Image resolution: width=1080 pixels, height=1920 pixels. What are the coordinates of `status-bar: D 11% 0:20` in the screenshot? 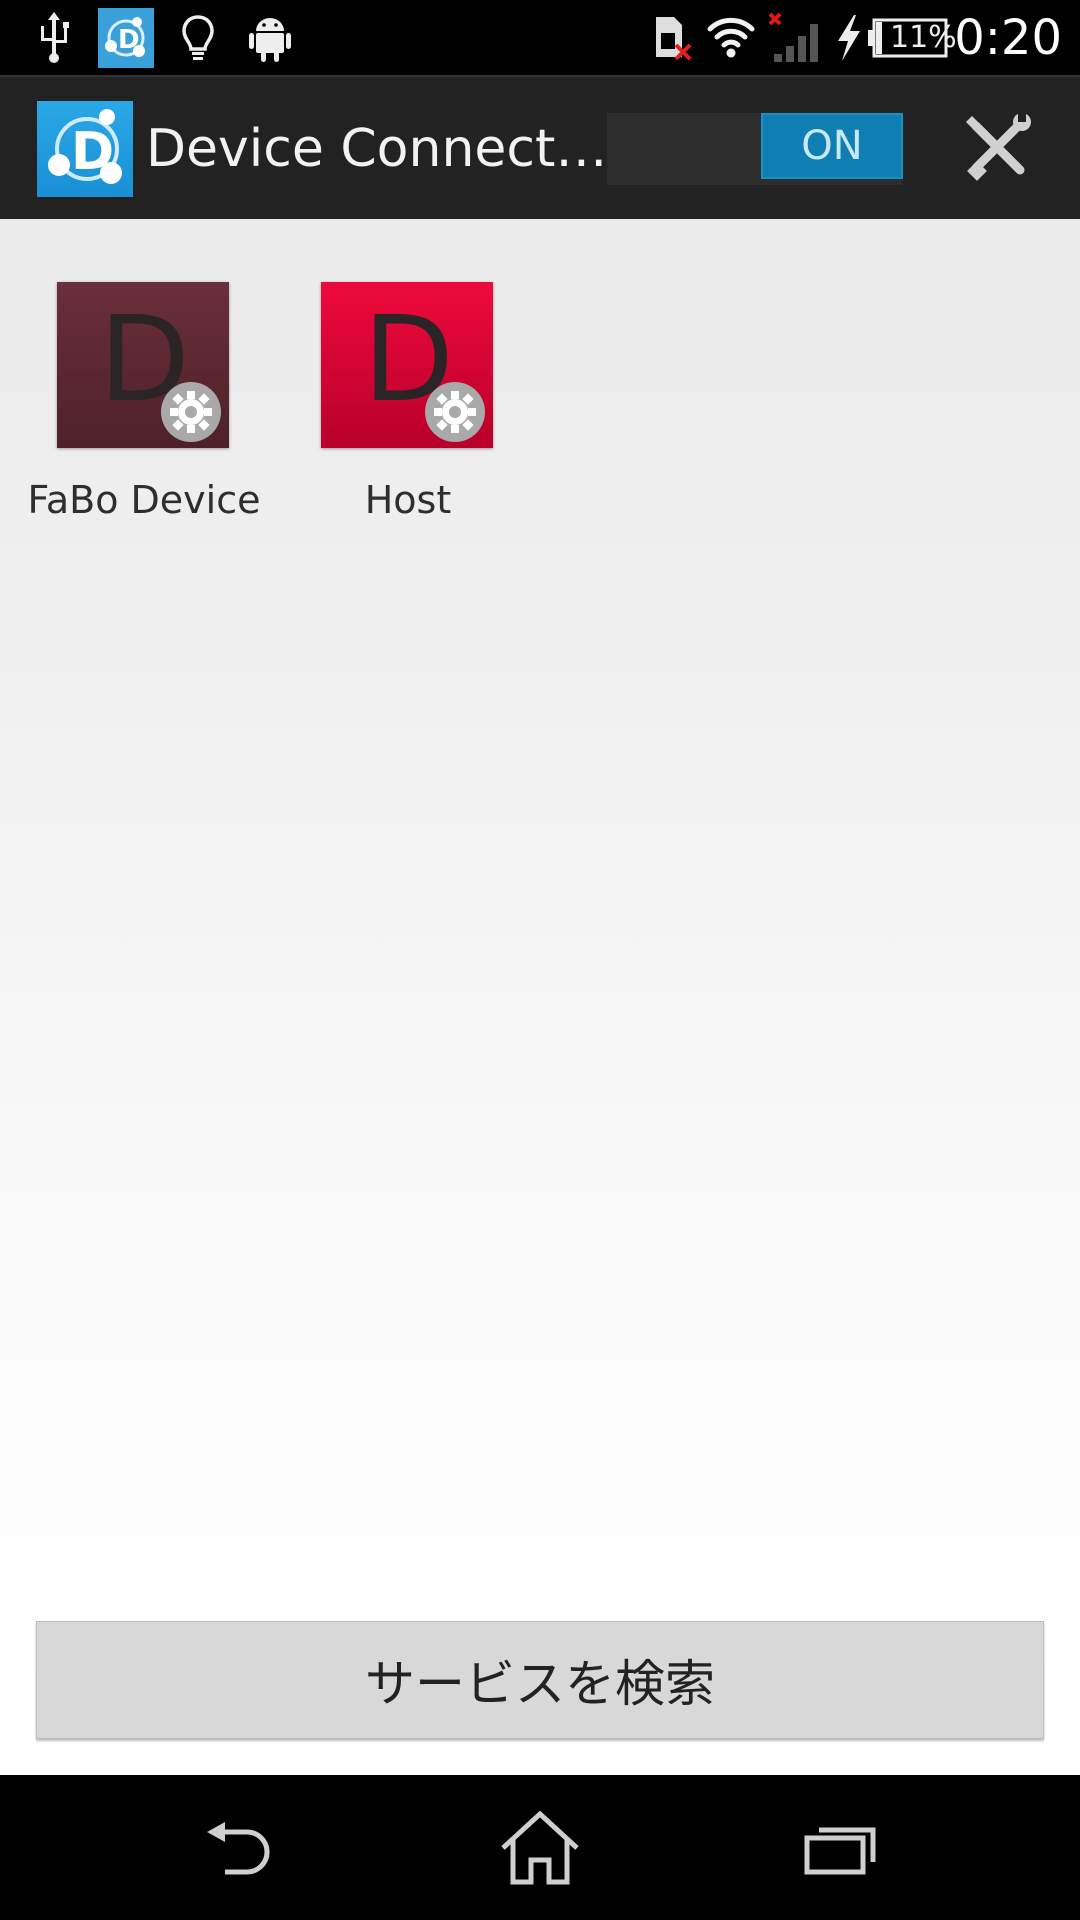 It's located at (540, 37).